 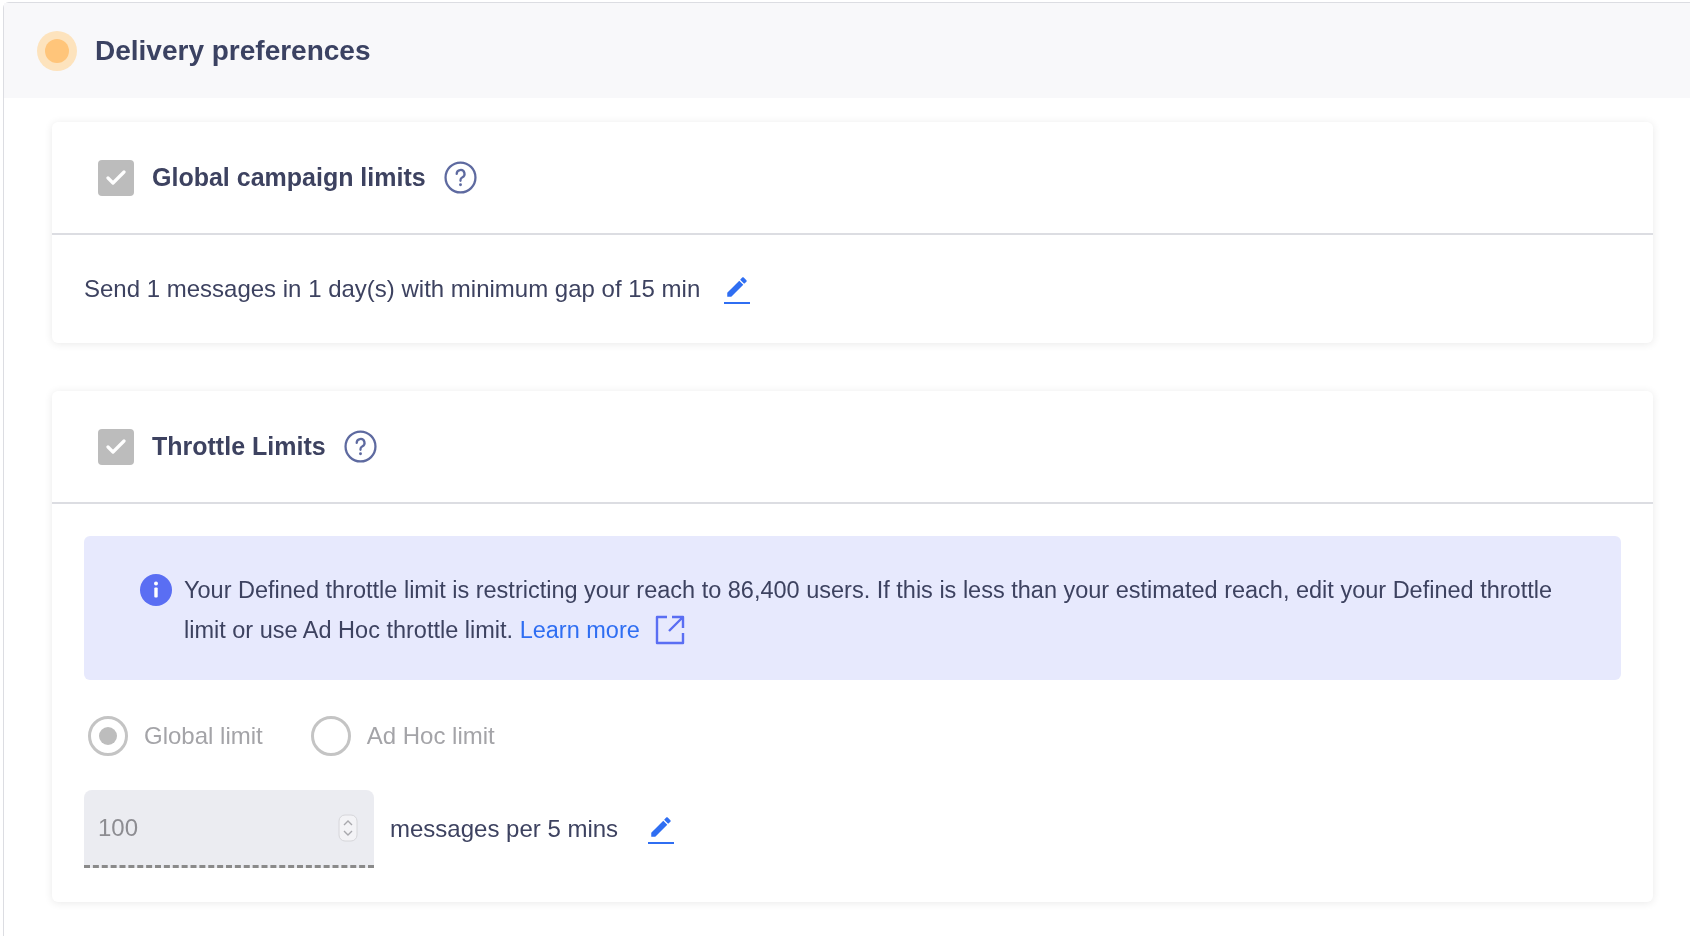 I want to click on limit-summary: Send 1 messages in 1 day(s) with minimum gap of 15 min, so click(x=392, y=289).